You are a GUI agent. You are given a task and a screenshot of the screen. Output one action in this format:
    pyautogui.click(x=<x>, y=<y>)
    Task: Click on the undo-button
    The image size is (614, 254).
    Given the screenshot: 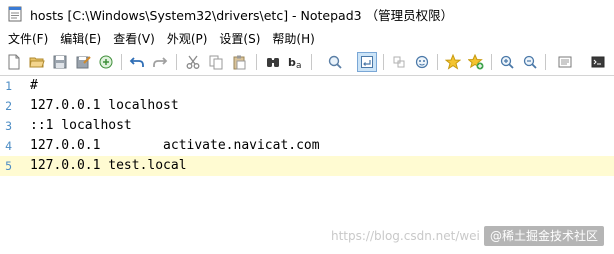 What is the action you would take?
    pyautogui.click(x=137, y=62)
    